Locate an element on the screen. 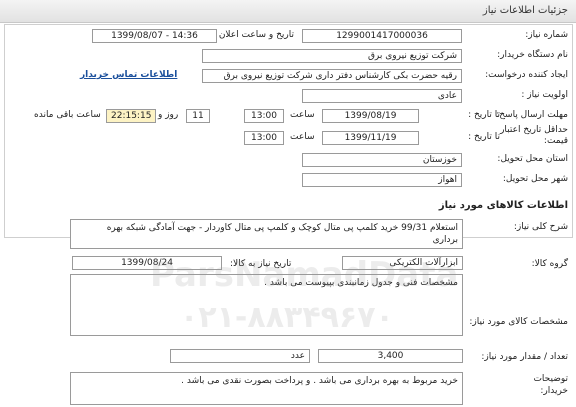 The height and width of the screenshot is (407, 576). buyer-field: شرکت توزیع نیروی برق is located at coordinates (332, 56).